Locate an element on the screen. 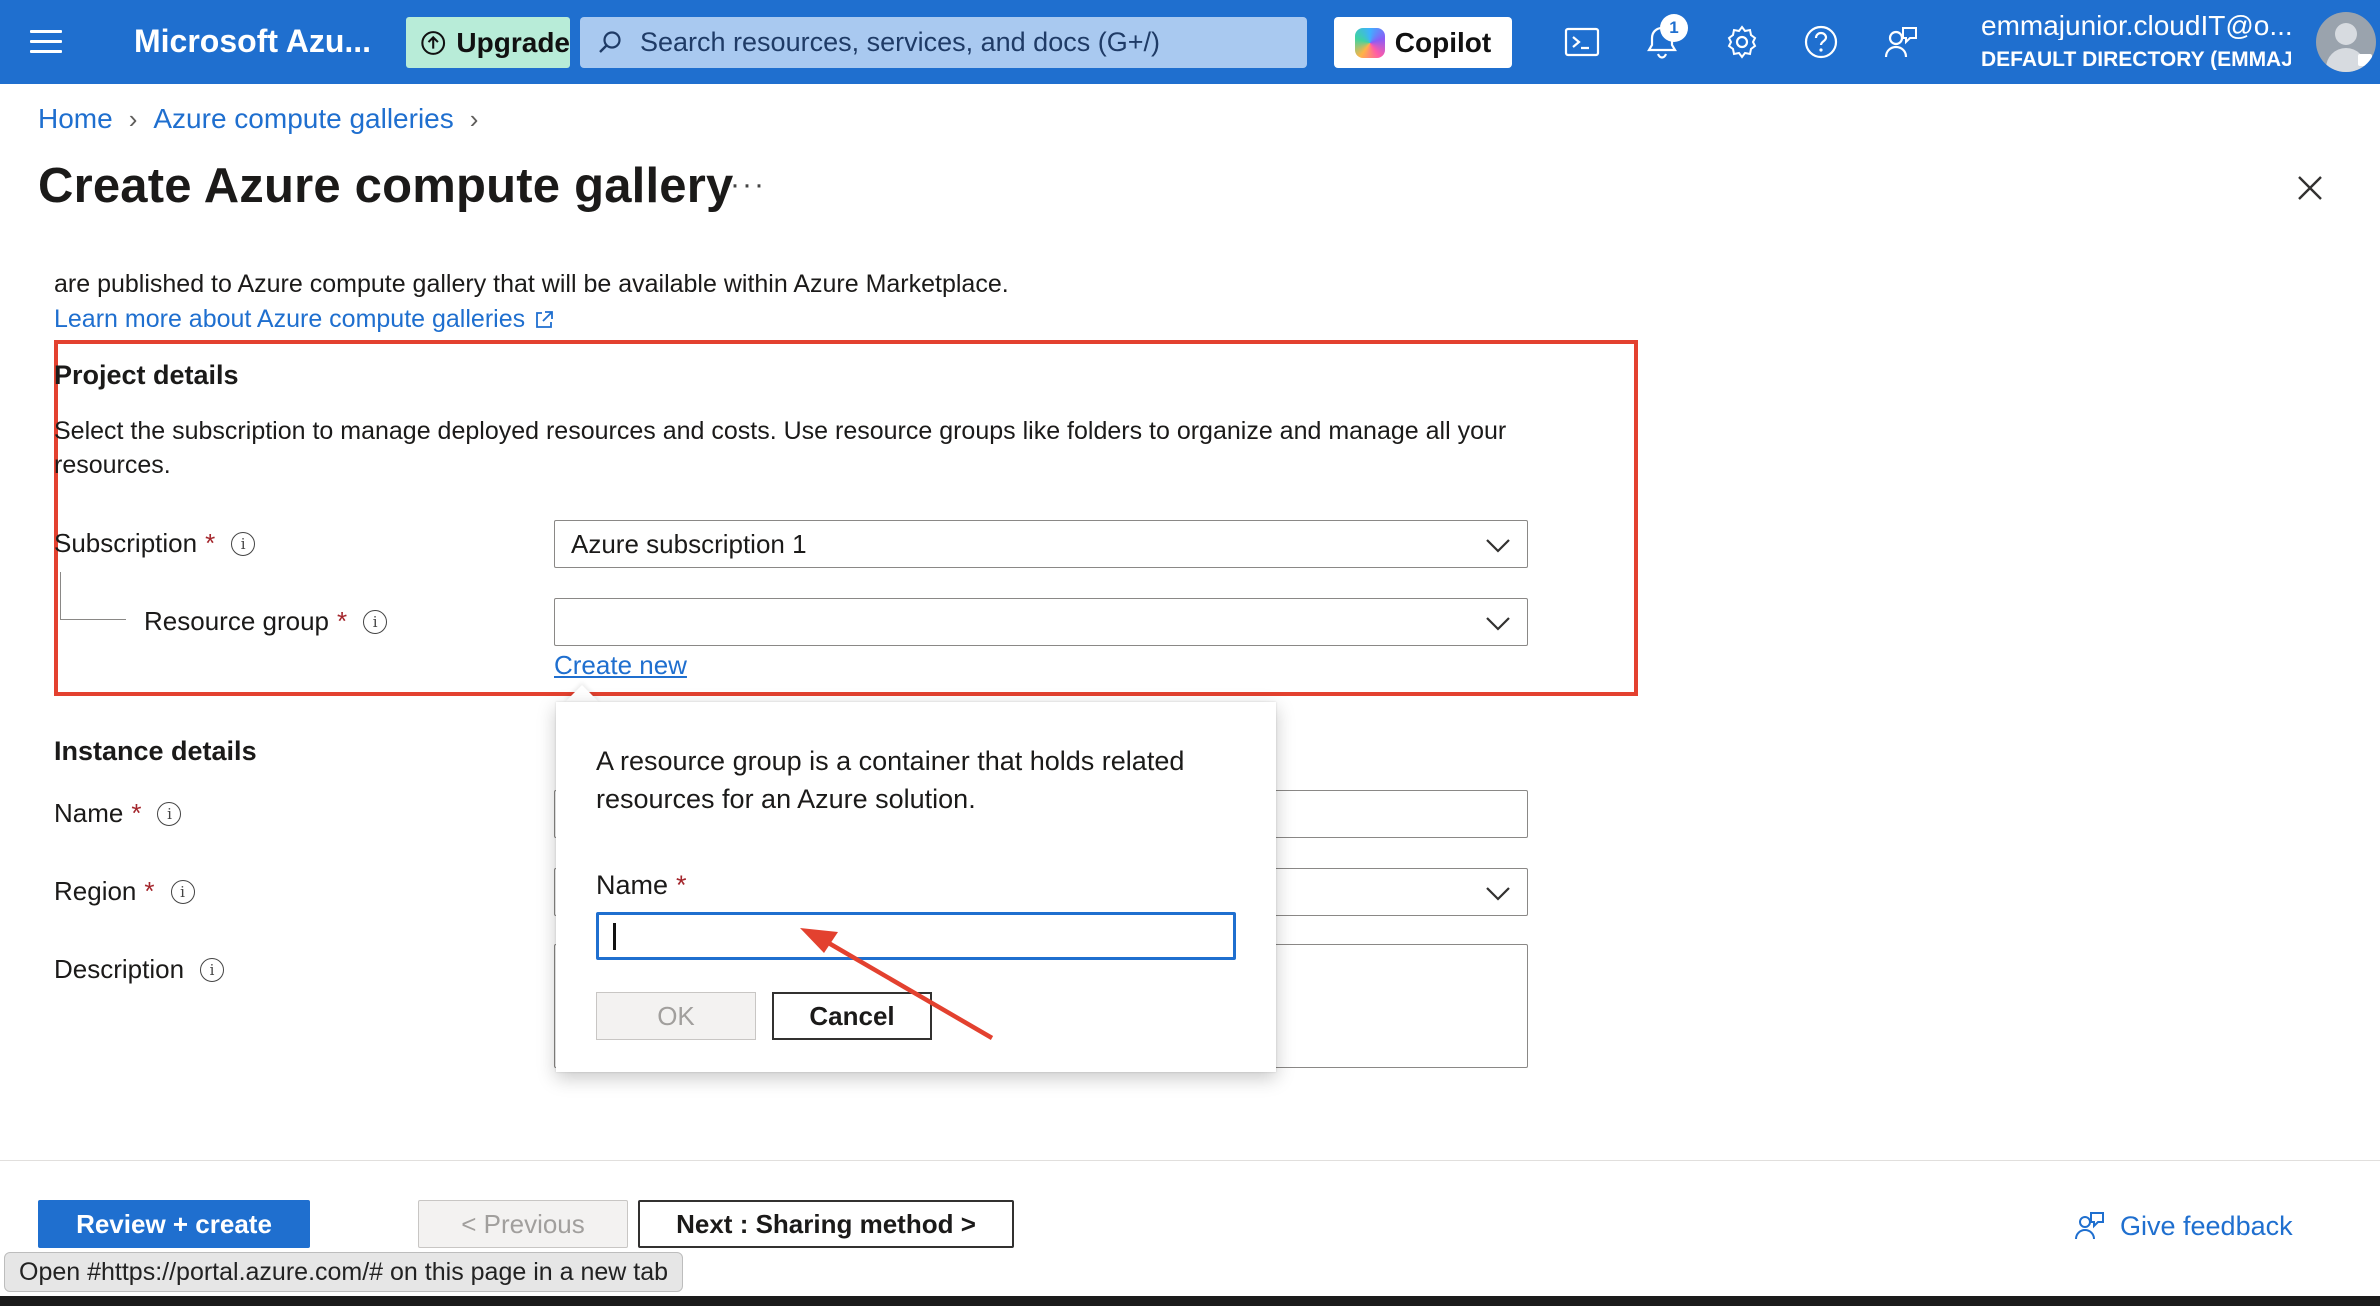 This screenshot has width=2380, height=1306. copilot-label: Copilot is located at coordinates (1443, 42).